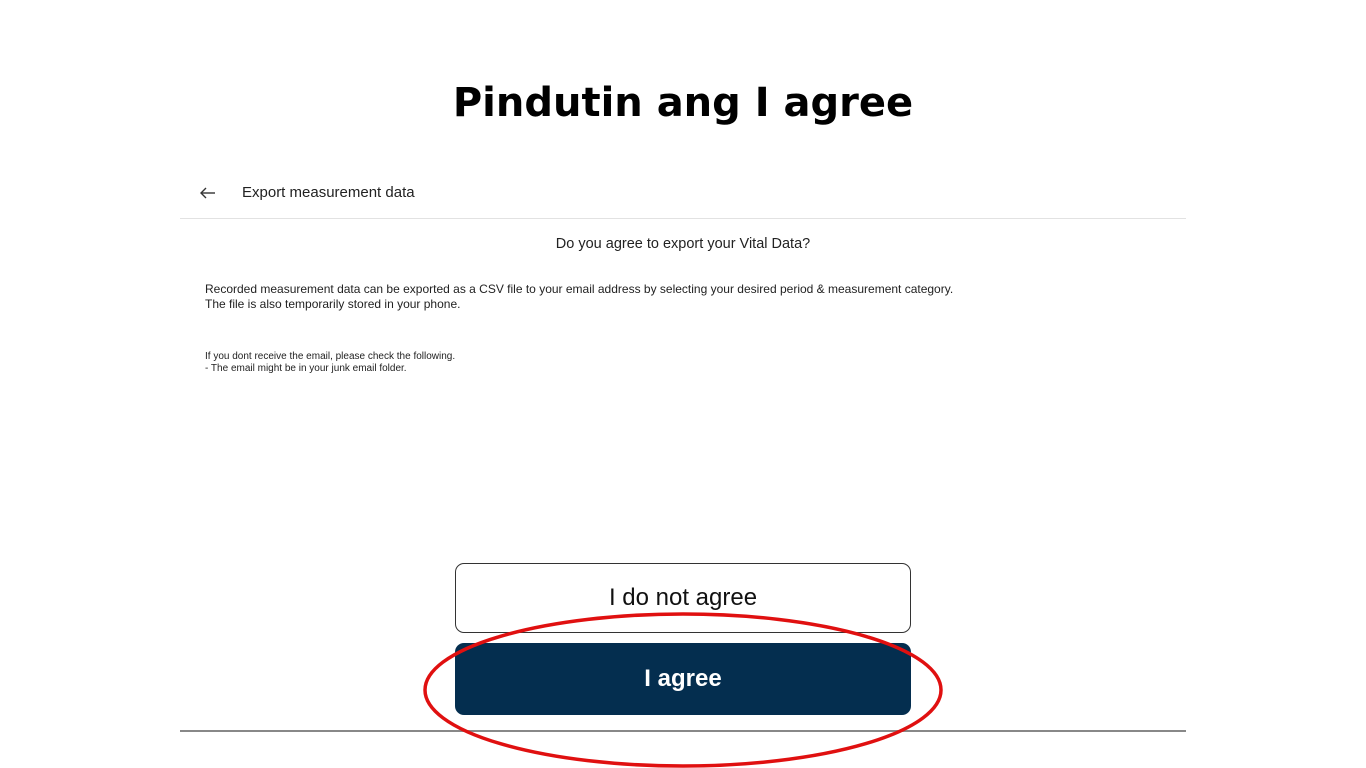 This screenshot has height=768, width=1366. I want to click on agree-button: I agree, so click(683, 679).